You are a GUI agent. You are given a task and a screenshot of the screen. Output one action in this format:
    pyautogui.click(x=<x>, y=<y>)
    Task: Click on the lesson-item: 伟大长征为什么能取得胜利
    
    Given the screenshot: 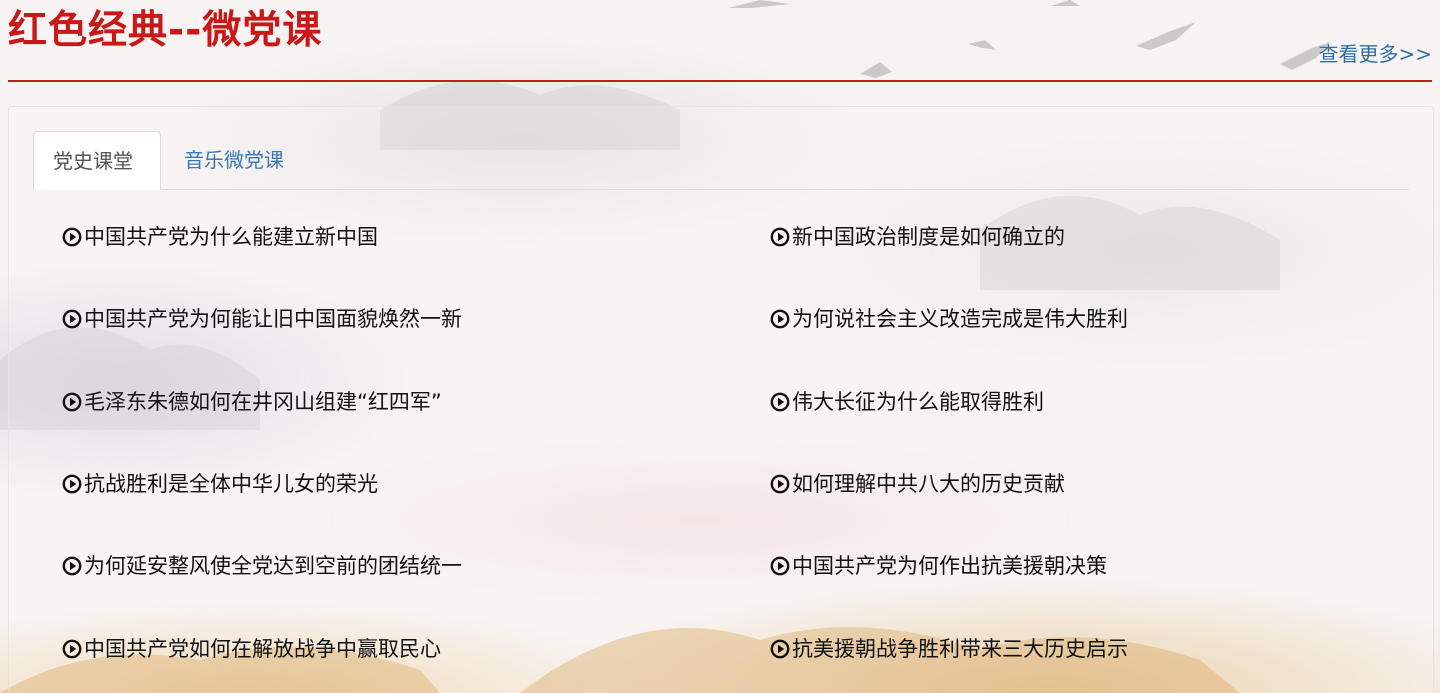 What is the action you would take?
    pyautogui.click(x=907, y=402)
    